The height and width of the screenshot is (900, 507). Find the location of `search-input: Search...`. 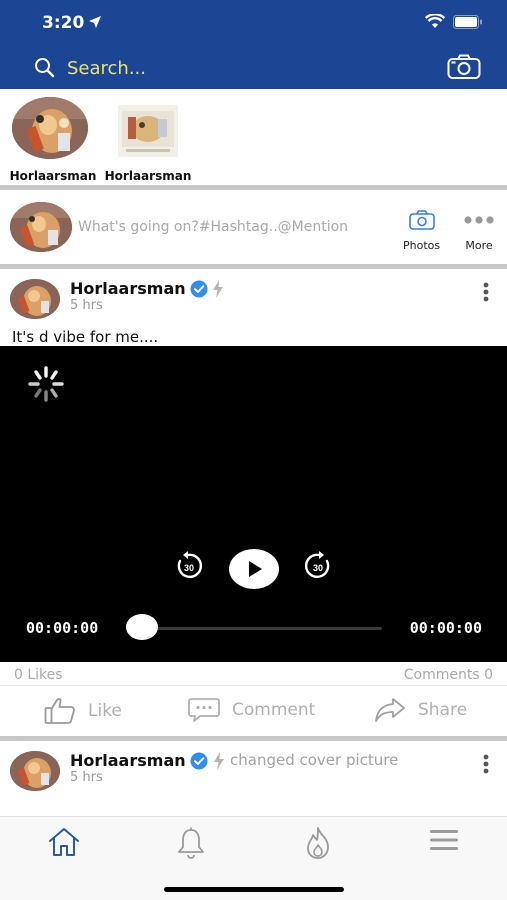

search-input: Search... is located at coordinates (237, 68).